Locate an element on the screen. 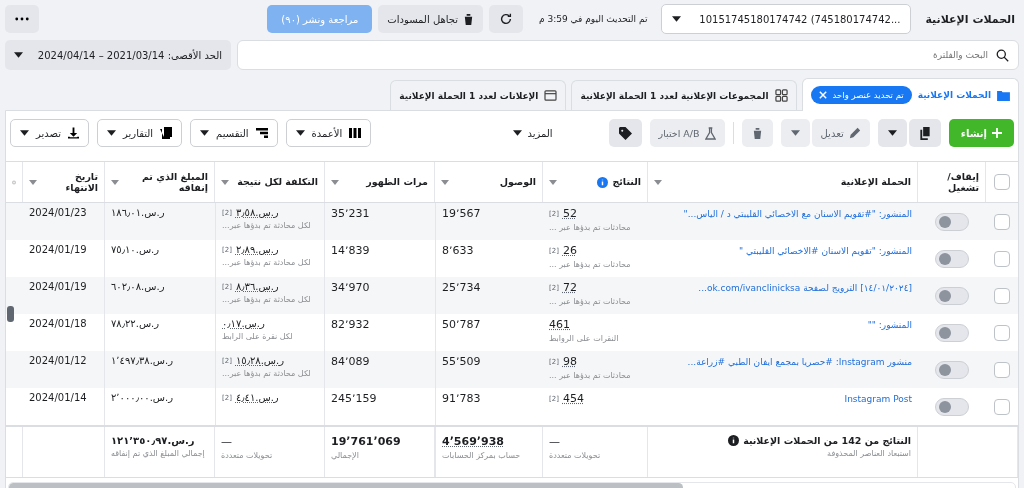 The height and width of the screenshot is (488, 1024). impressions-value: 34٬970 is located at coordinates (350, 287).